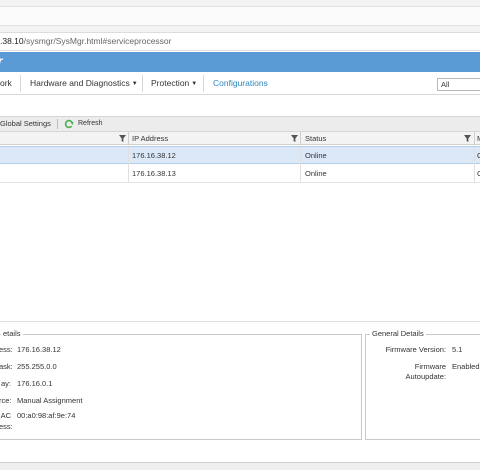  I want to click on nav-item-hardware-diagnostics: Hardware and Diagnostics ▼, so click(84, 83).